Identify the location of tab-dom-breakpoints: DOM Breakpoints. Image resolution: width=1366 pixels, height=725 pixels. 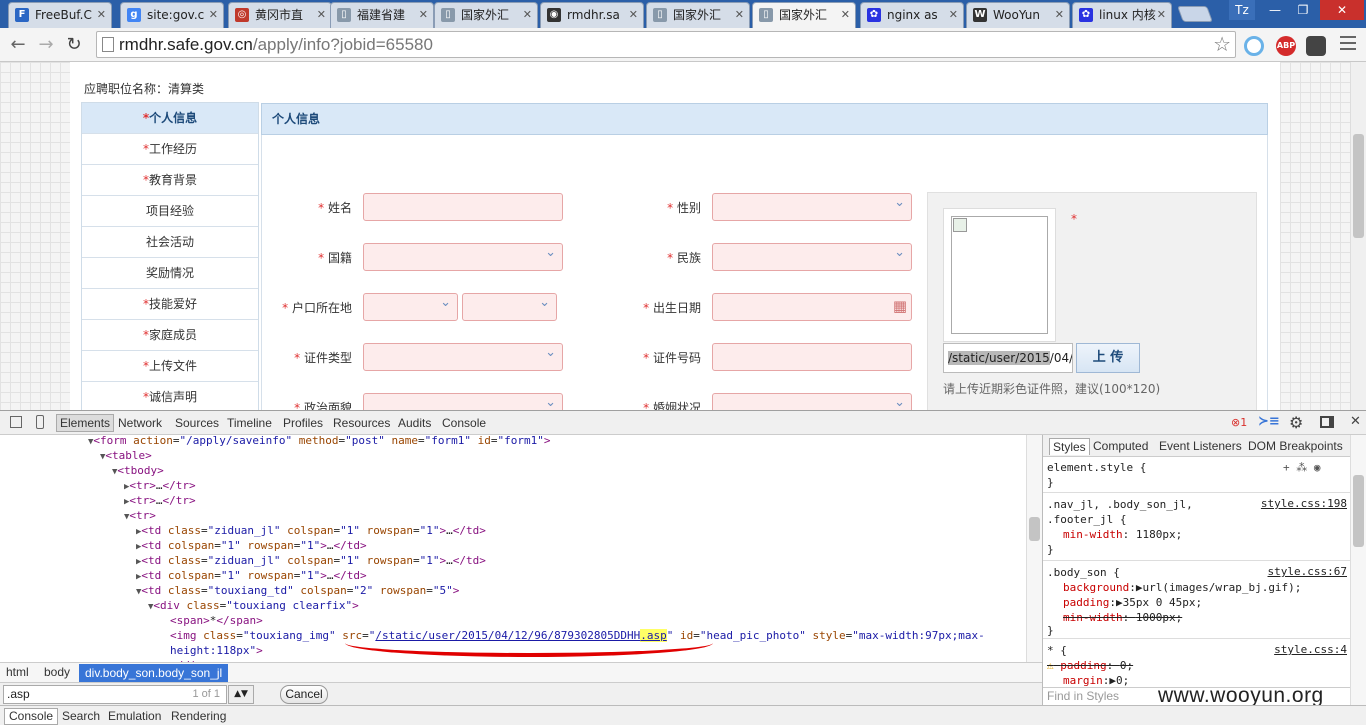
(1295, 446).